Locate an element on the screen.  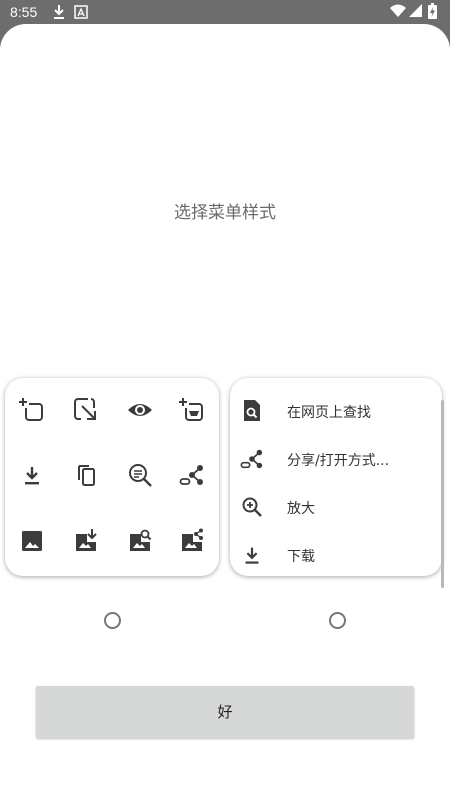
a-badge-icon is located at coordinates (81, 12).